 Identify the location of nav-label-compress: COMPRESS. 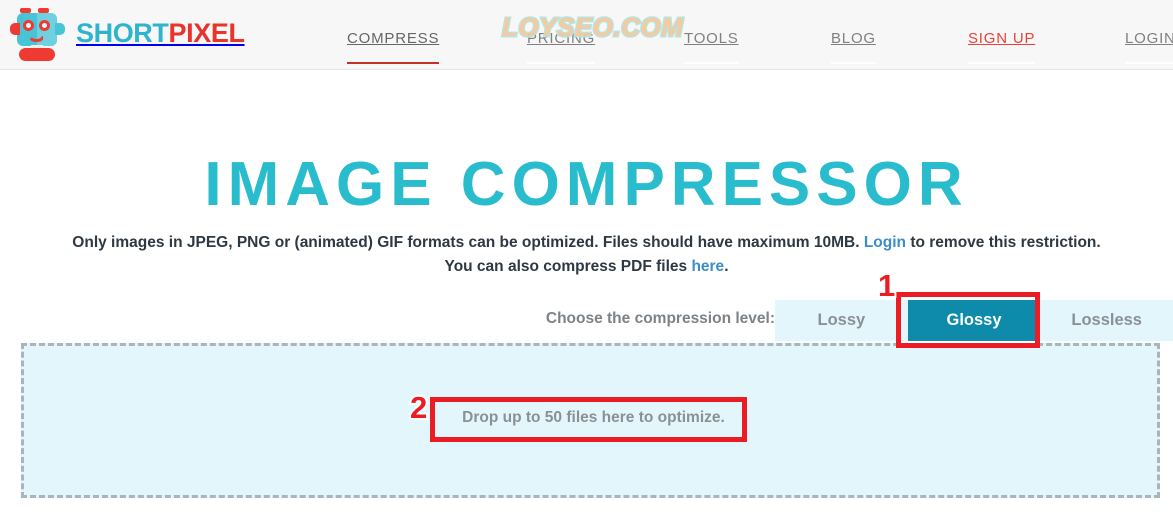
(393, 38).